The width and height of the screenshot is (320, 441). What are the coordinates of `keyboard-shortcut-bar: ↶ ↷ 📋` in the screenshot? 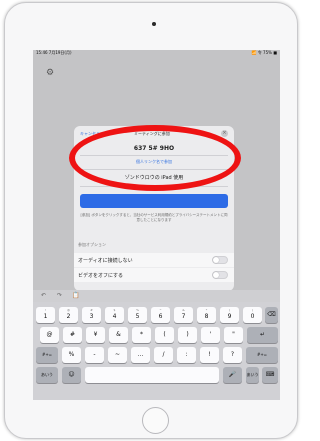 It's located at (156, 296).